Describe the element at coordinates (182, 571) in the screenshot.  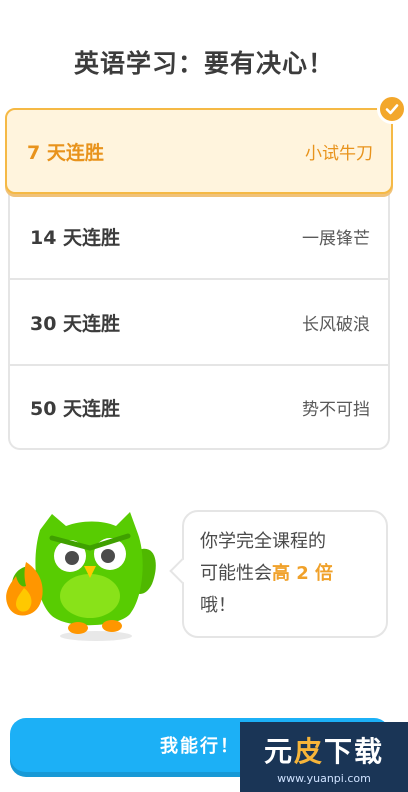
I see `bubble-tail` at that location.